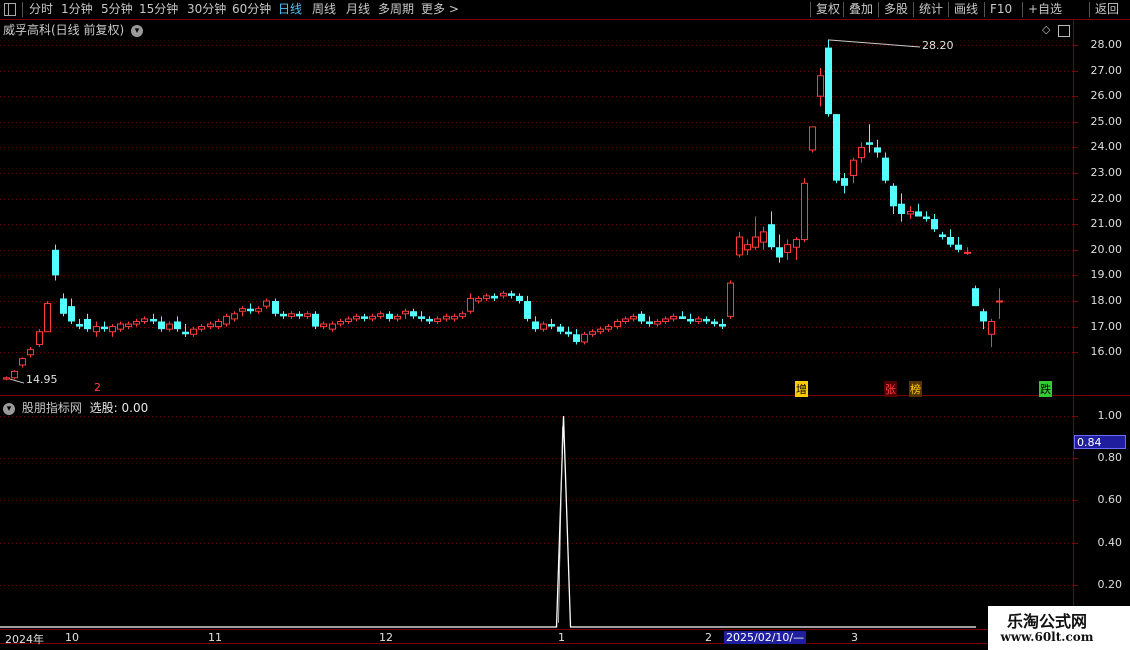 The width and height of the screenshot is (1130, 650). What do you see at coordinates (874, 43) in the screenshot?
I see `high-pointer` at bounding box center [874, 43].